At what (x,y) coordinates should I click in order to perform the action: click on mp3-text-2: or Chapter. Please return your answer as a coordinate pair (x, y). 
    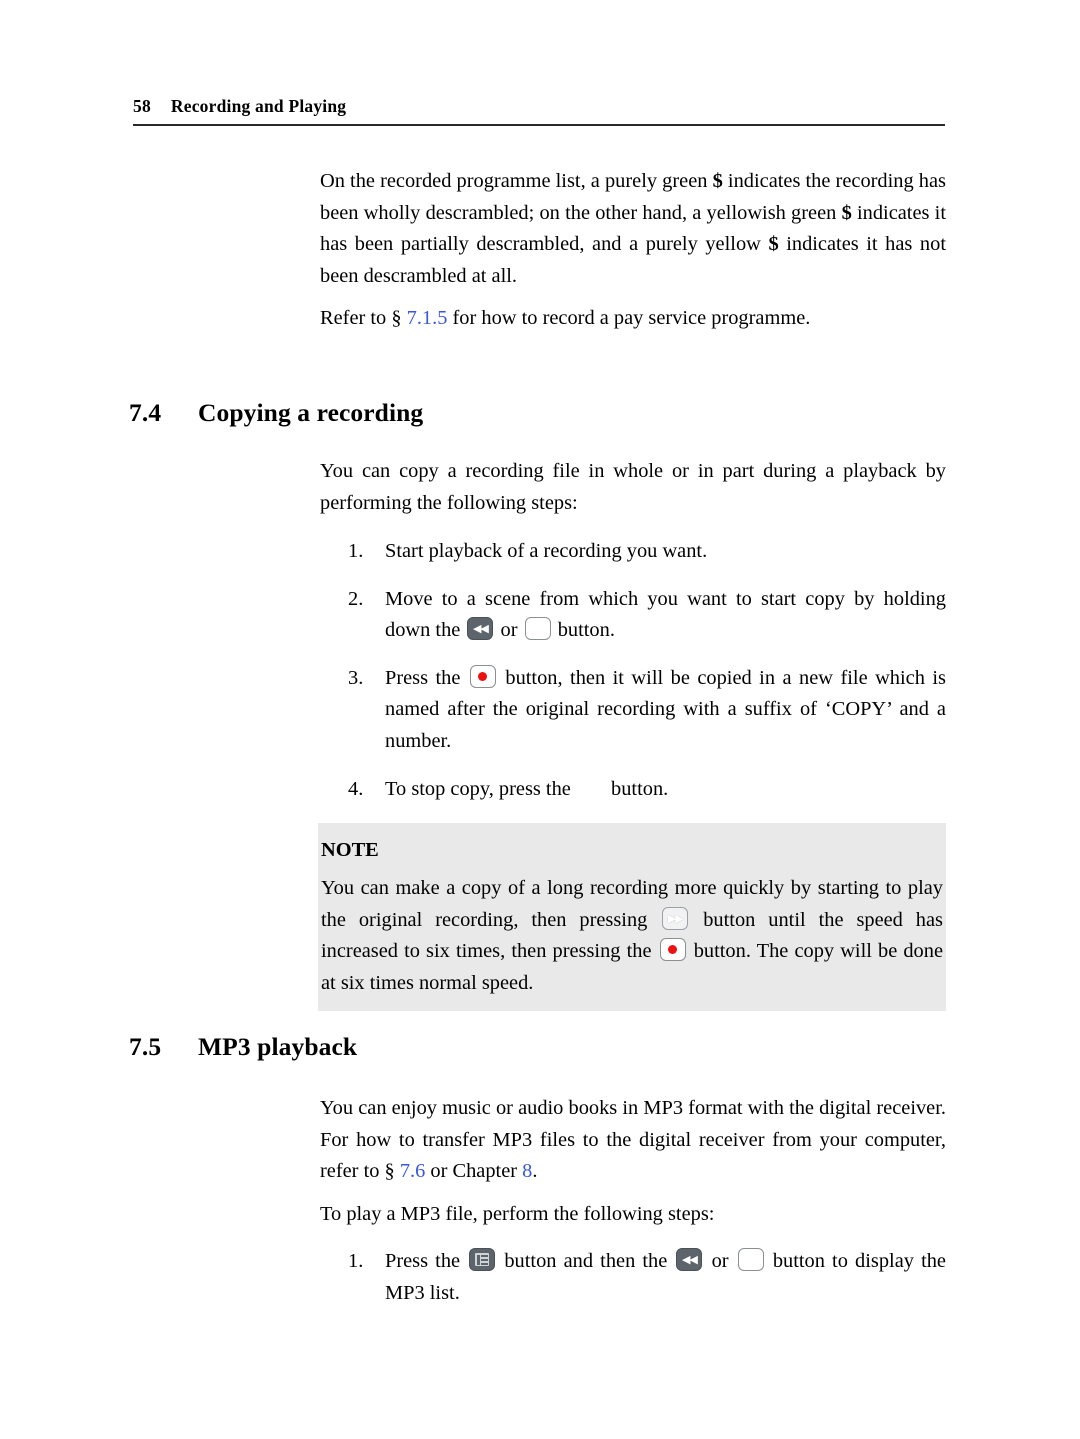
    Looking at the image, I should click on (474, 1171).